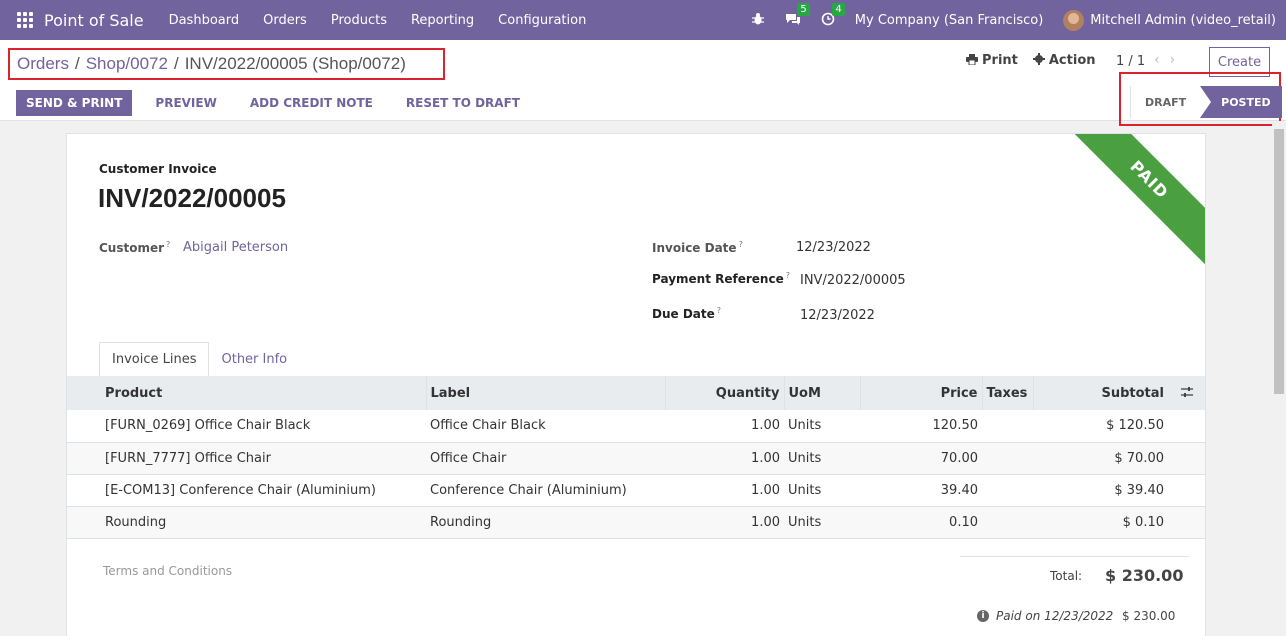  Describe the element at coordinates (192, 198) in the screenshot. I see `invoice-number: INV/2022/00005` at that location.